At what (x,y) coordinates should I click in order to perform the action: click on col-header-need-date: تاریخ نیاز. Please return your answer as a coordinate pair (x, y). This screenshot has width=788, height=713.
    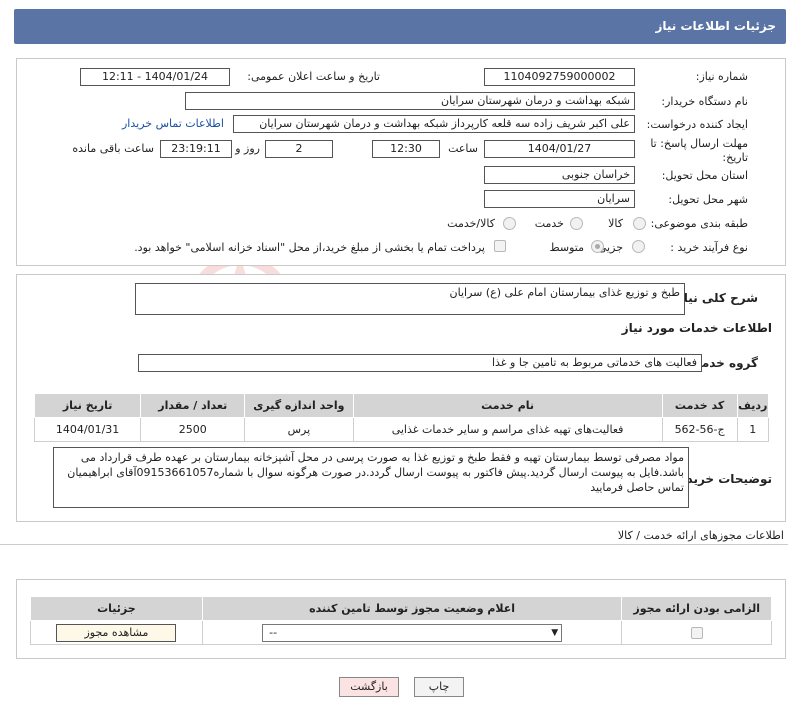
    Looking at the image, I should click on (87, 405).